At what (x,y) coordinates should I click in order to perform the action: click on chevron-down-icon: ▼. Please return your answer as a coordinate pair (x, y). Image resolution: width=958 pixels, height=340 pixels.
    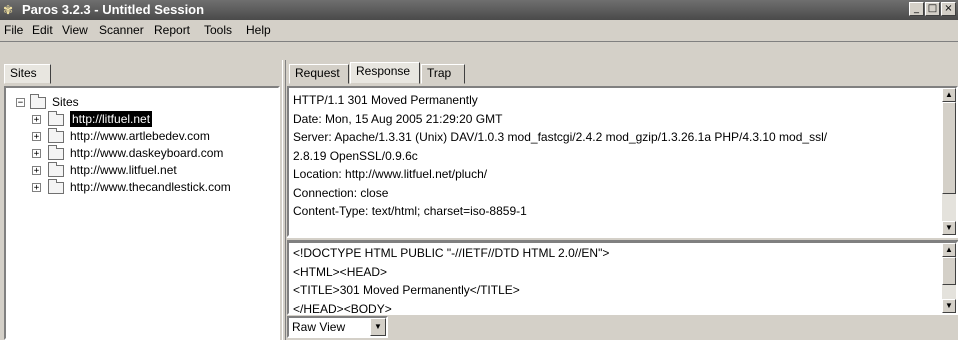
    Looking at the image, I should click on (378, 327).